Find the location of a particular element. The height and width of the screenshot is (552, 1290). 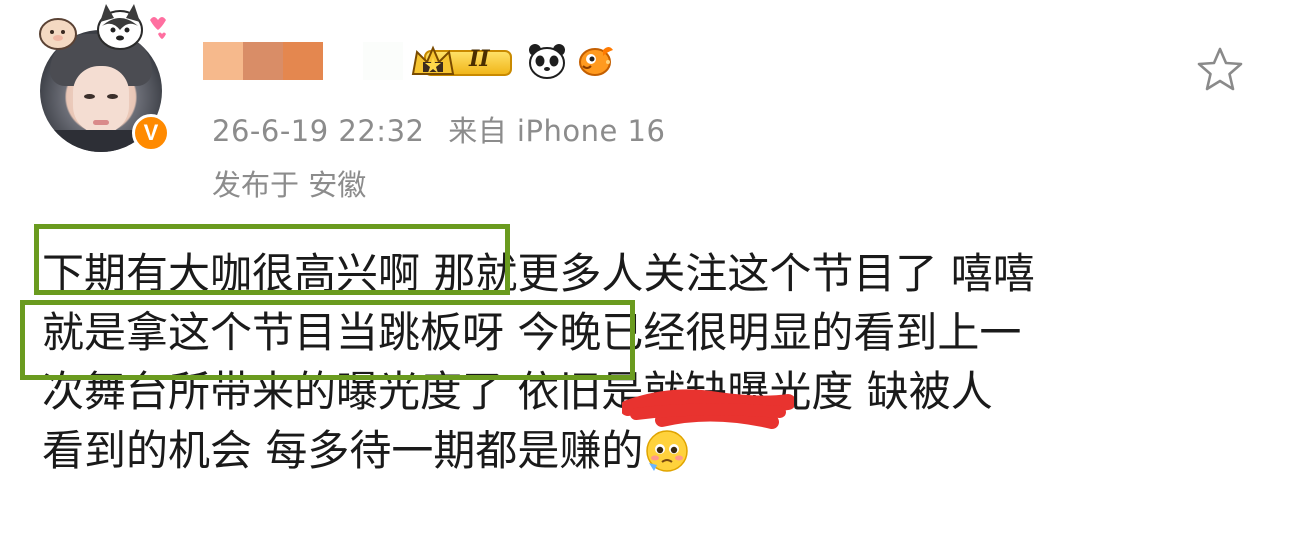

post-location: 发布于 安徽 is located at coordinates (289, 185).